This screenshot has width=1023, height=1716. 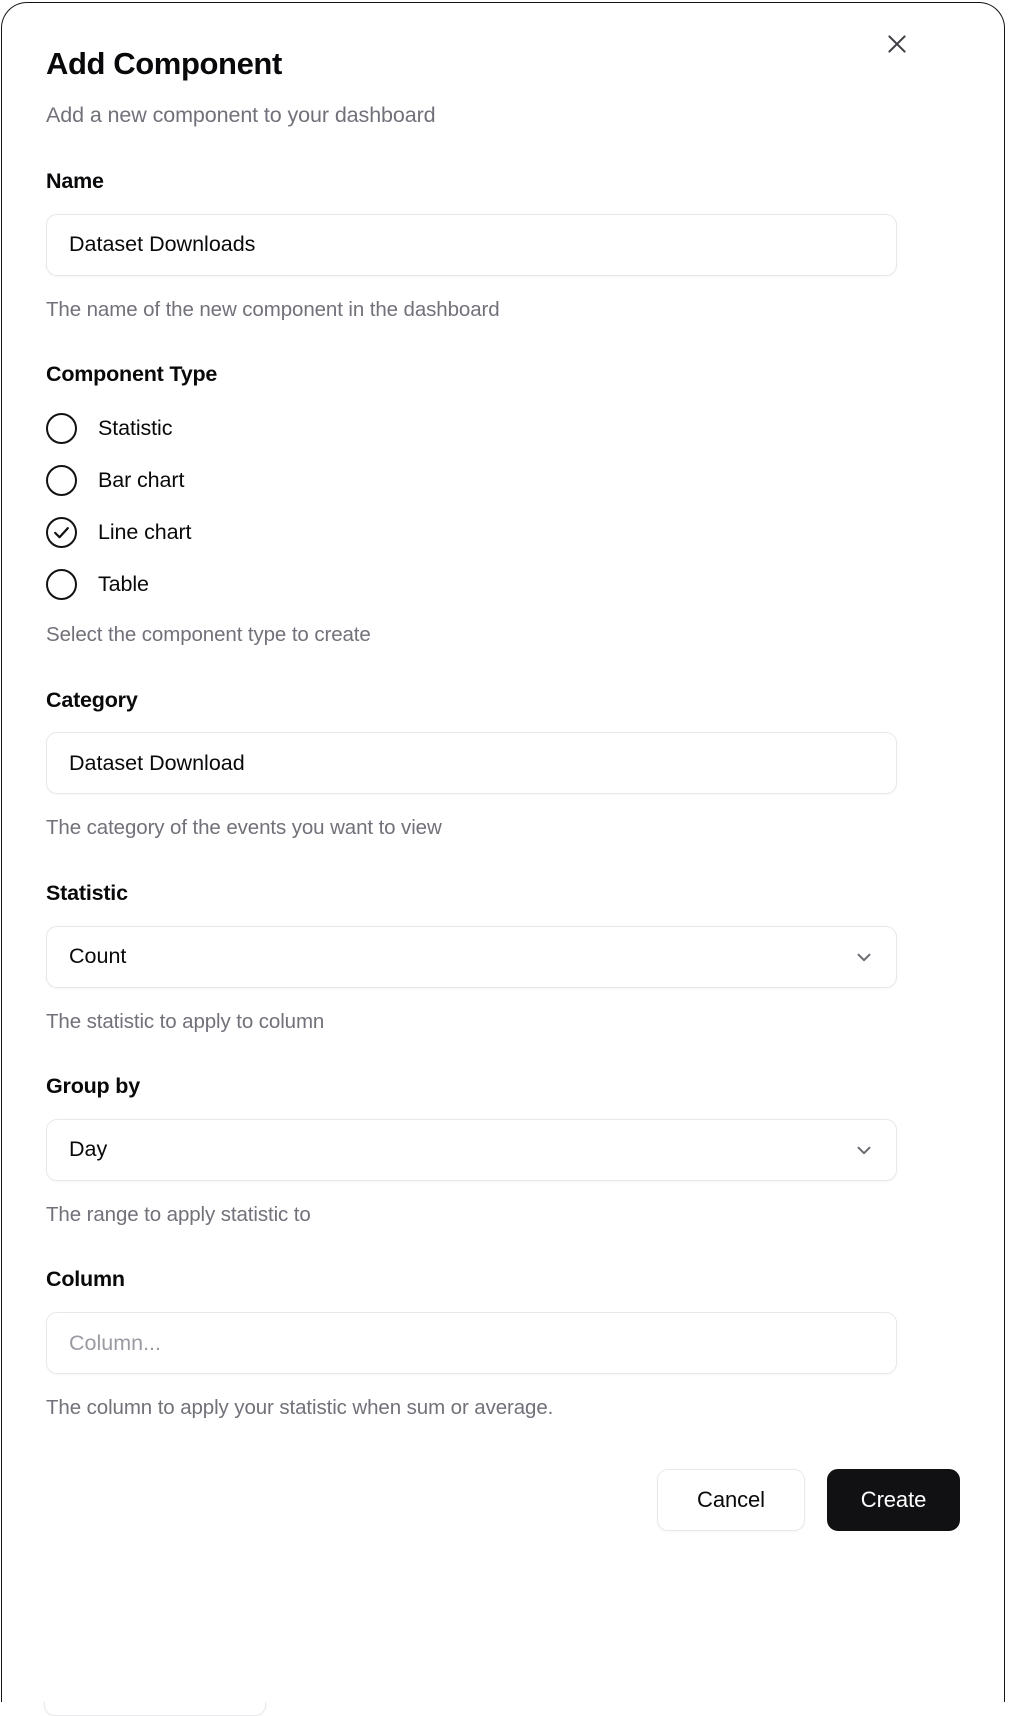 What do you see at coordinates (132, 374) in the screenshot?
I see `component-type-label: Component Type` at bounding box center [132, 374].